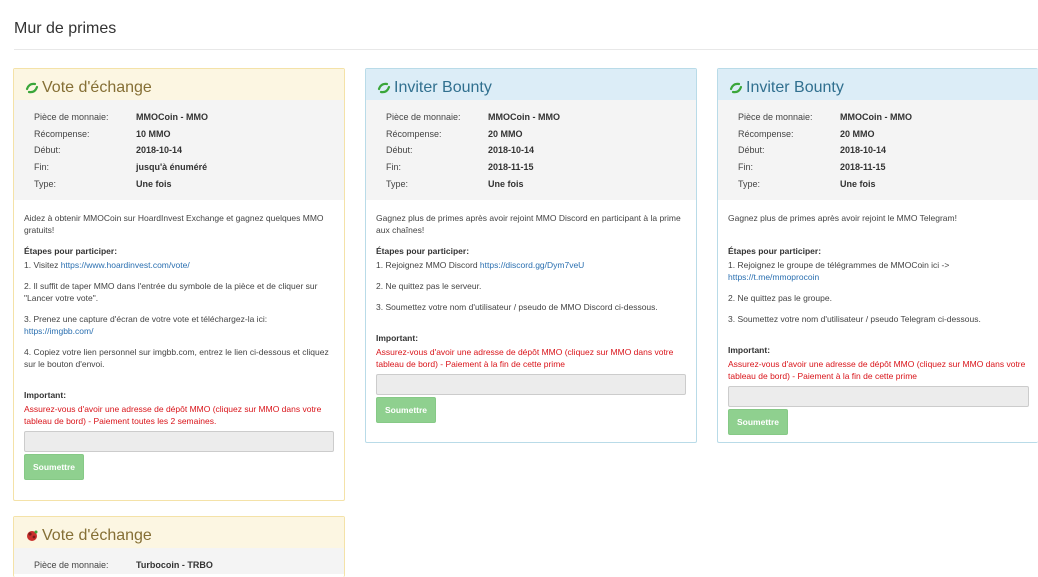 This screenshot has width=1038, height=577. What do you see at coordinates (58, 331) in the screenshot?
I see `step-link: https://imgbb.com/` at bounding box center [58, 331].